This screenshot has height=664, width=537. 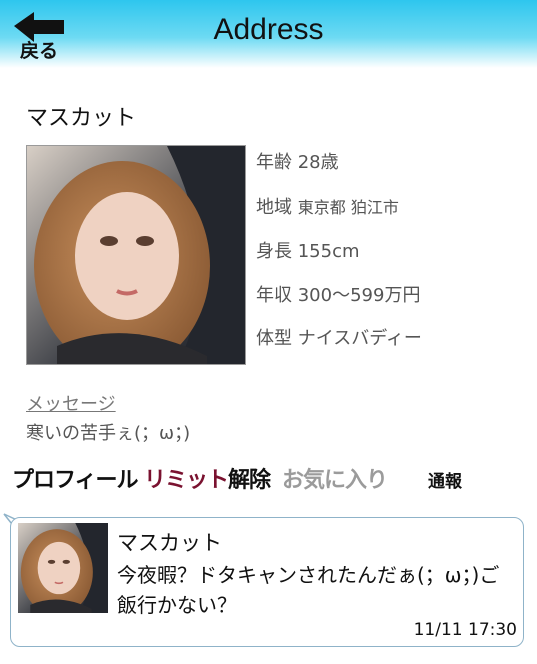 I want to click on profile-photo, so click(x=136, y=255).